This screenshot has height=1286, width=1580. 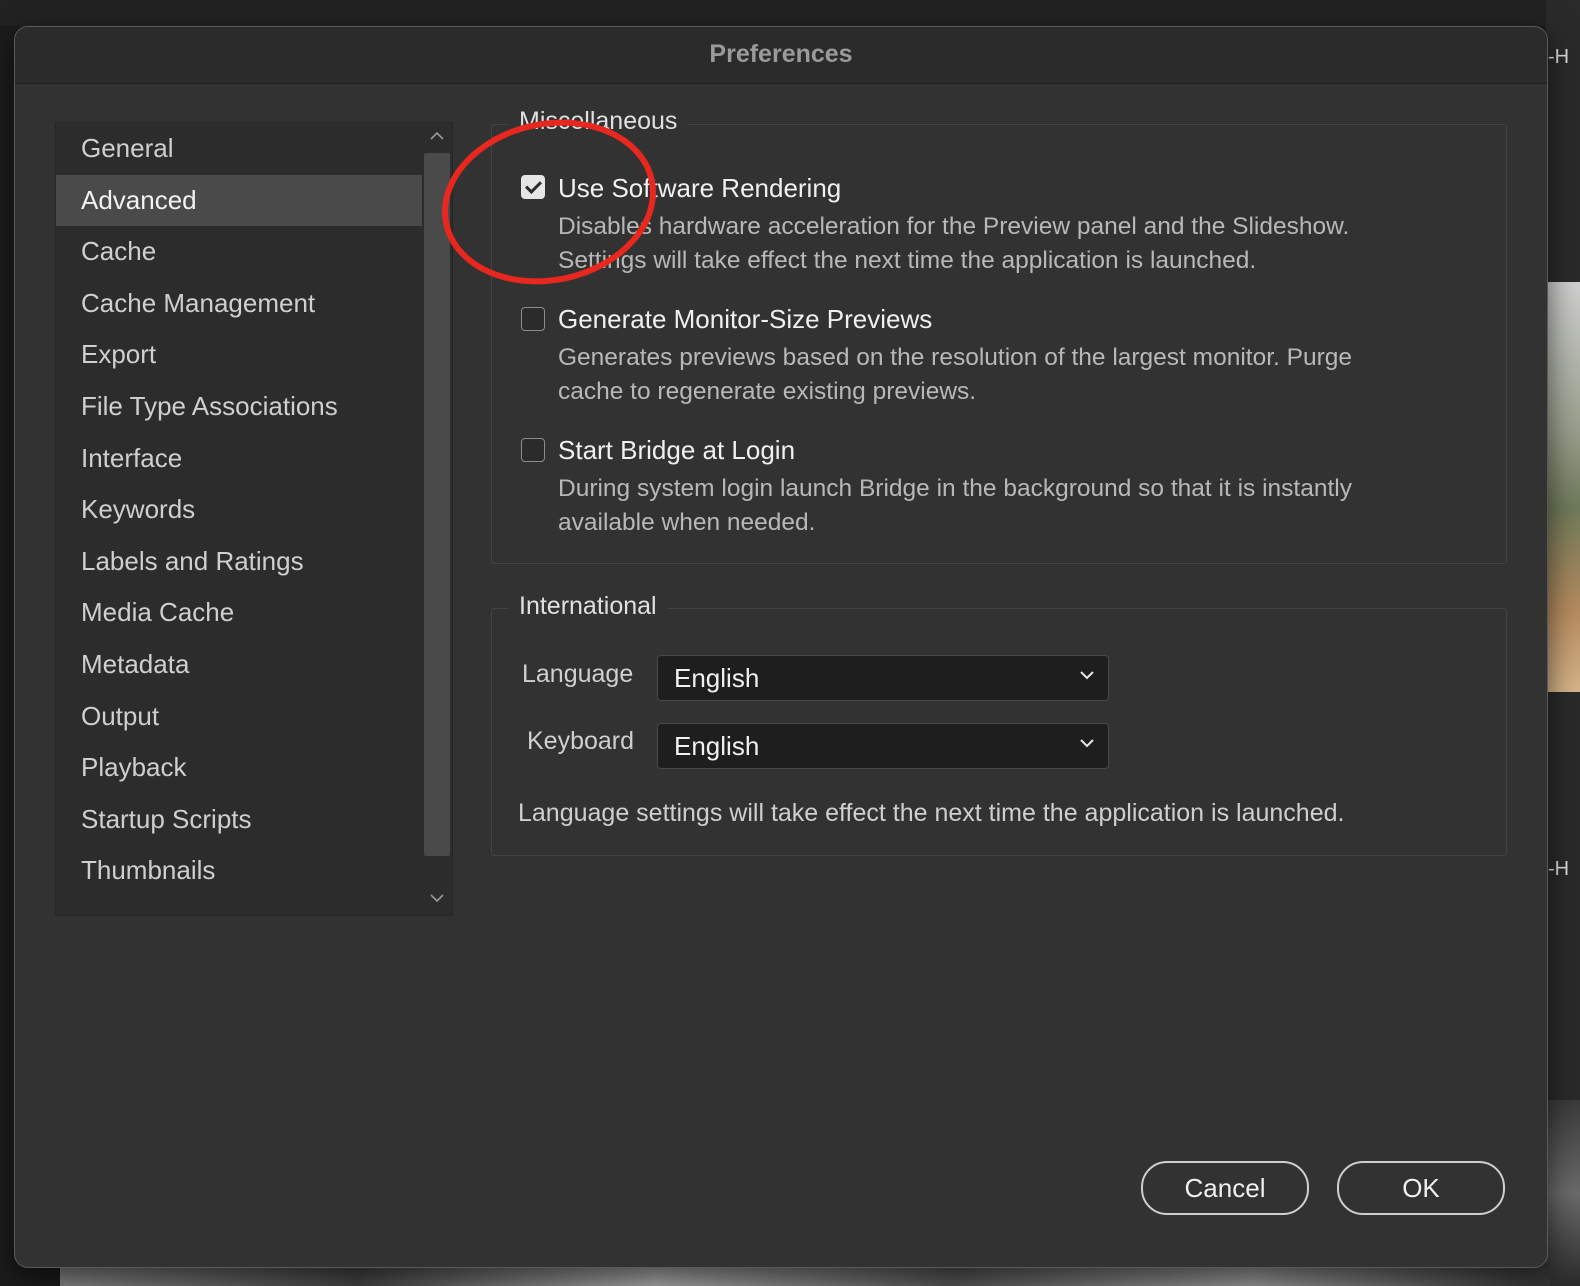 I want to click on keyboard-value: English, so click(x=717, y=746).